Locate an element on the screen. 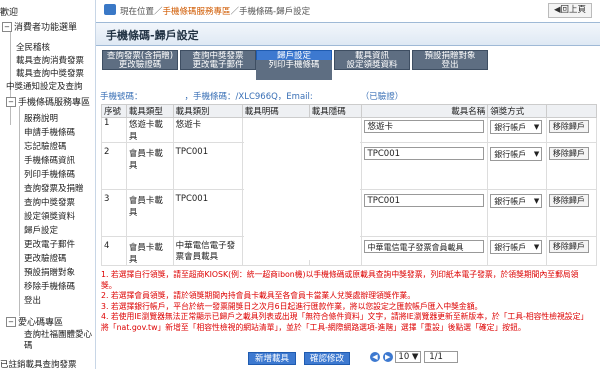 The height and width of the screenshot is (370, 600). sidebar-item-cancelled-carrier: 已註銷載具查詢發票 is located at coordinates (38, 364).